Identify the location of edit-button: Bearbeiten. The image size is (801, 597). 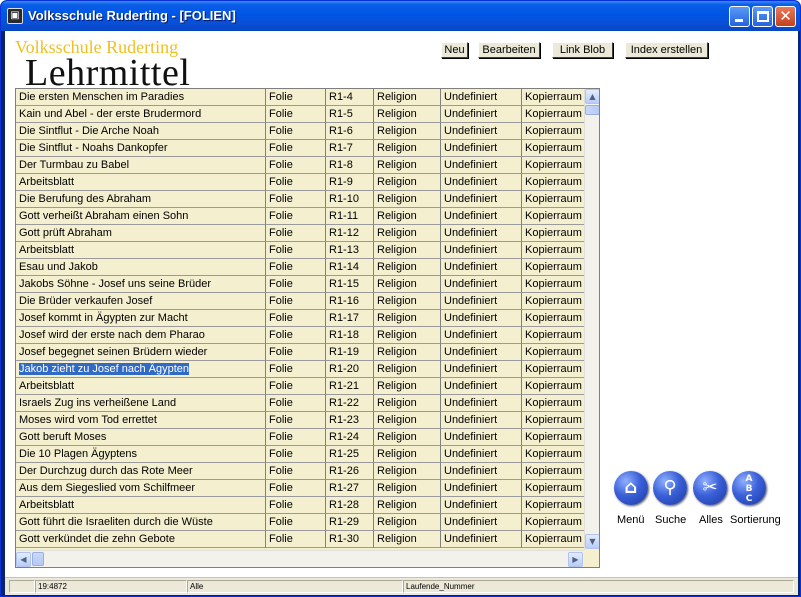
(509, 50).